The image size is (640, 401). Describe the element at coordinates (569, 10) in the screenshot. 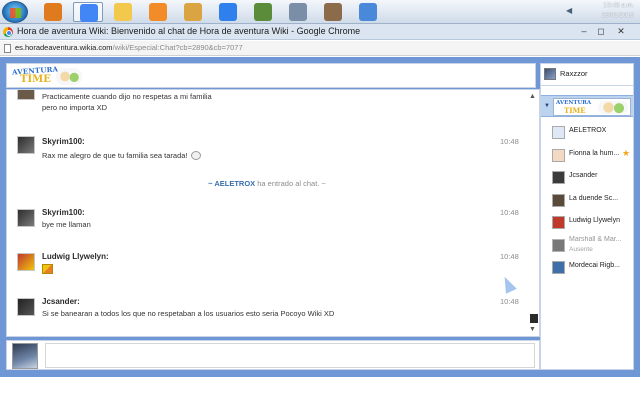

I see `tray-expand-icon: ◀` at that location.